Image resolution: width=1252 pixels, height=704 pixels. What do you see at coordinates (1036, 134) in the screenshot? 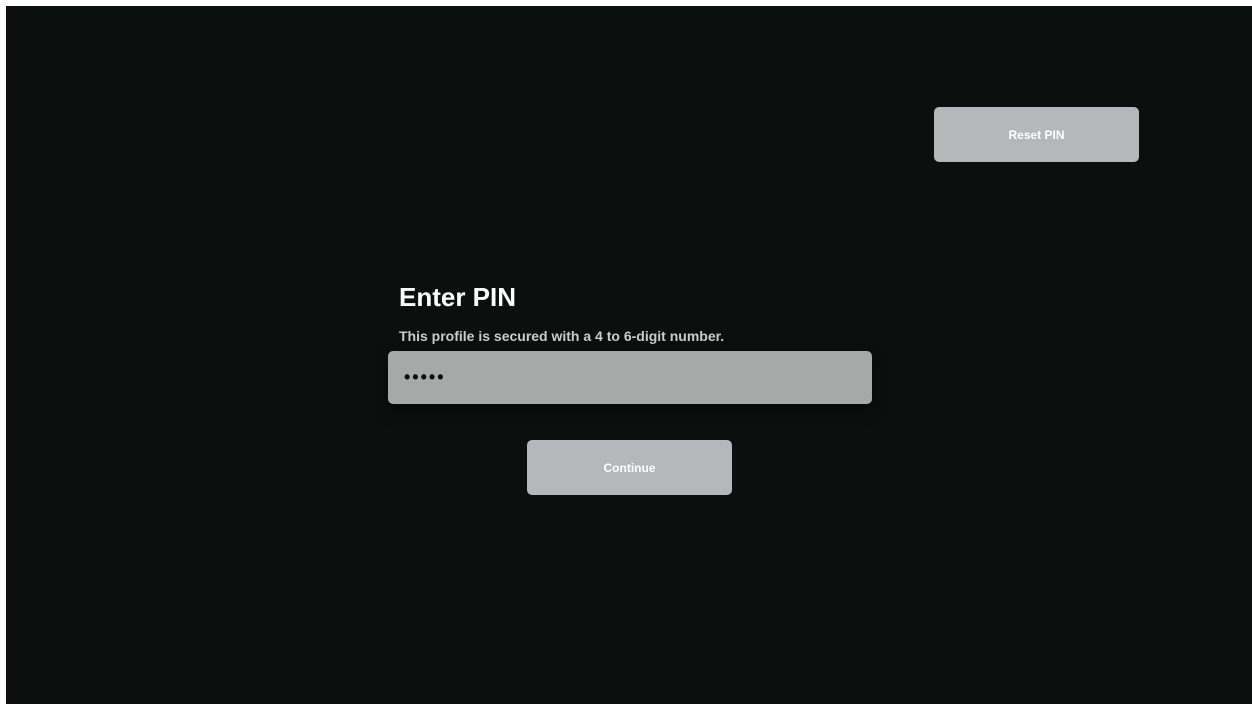
I see `reset-pin-button: Reset PIN` at bounding box center [1036, 134].